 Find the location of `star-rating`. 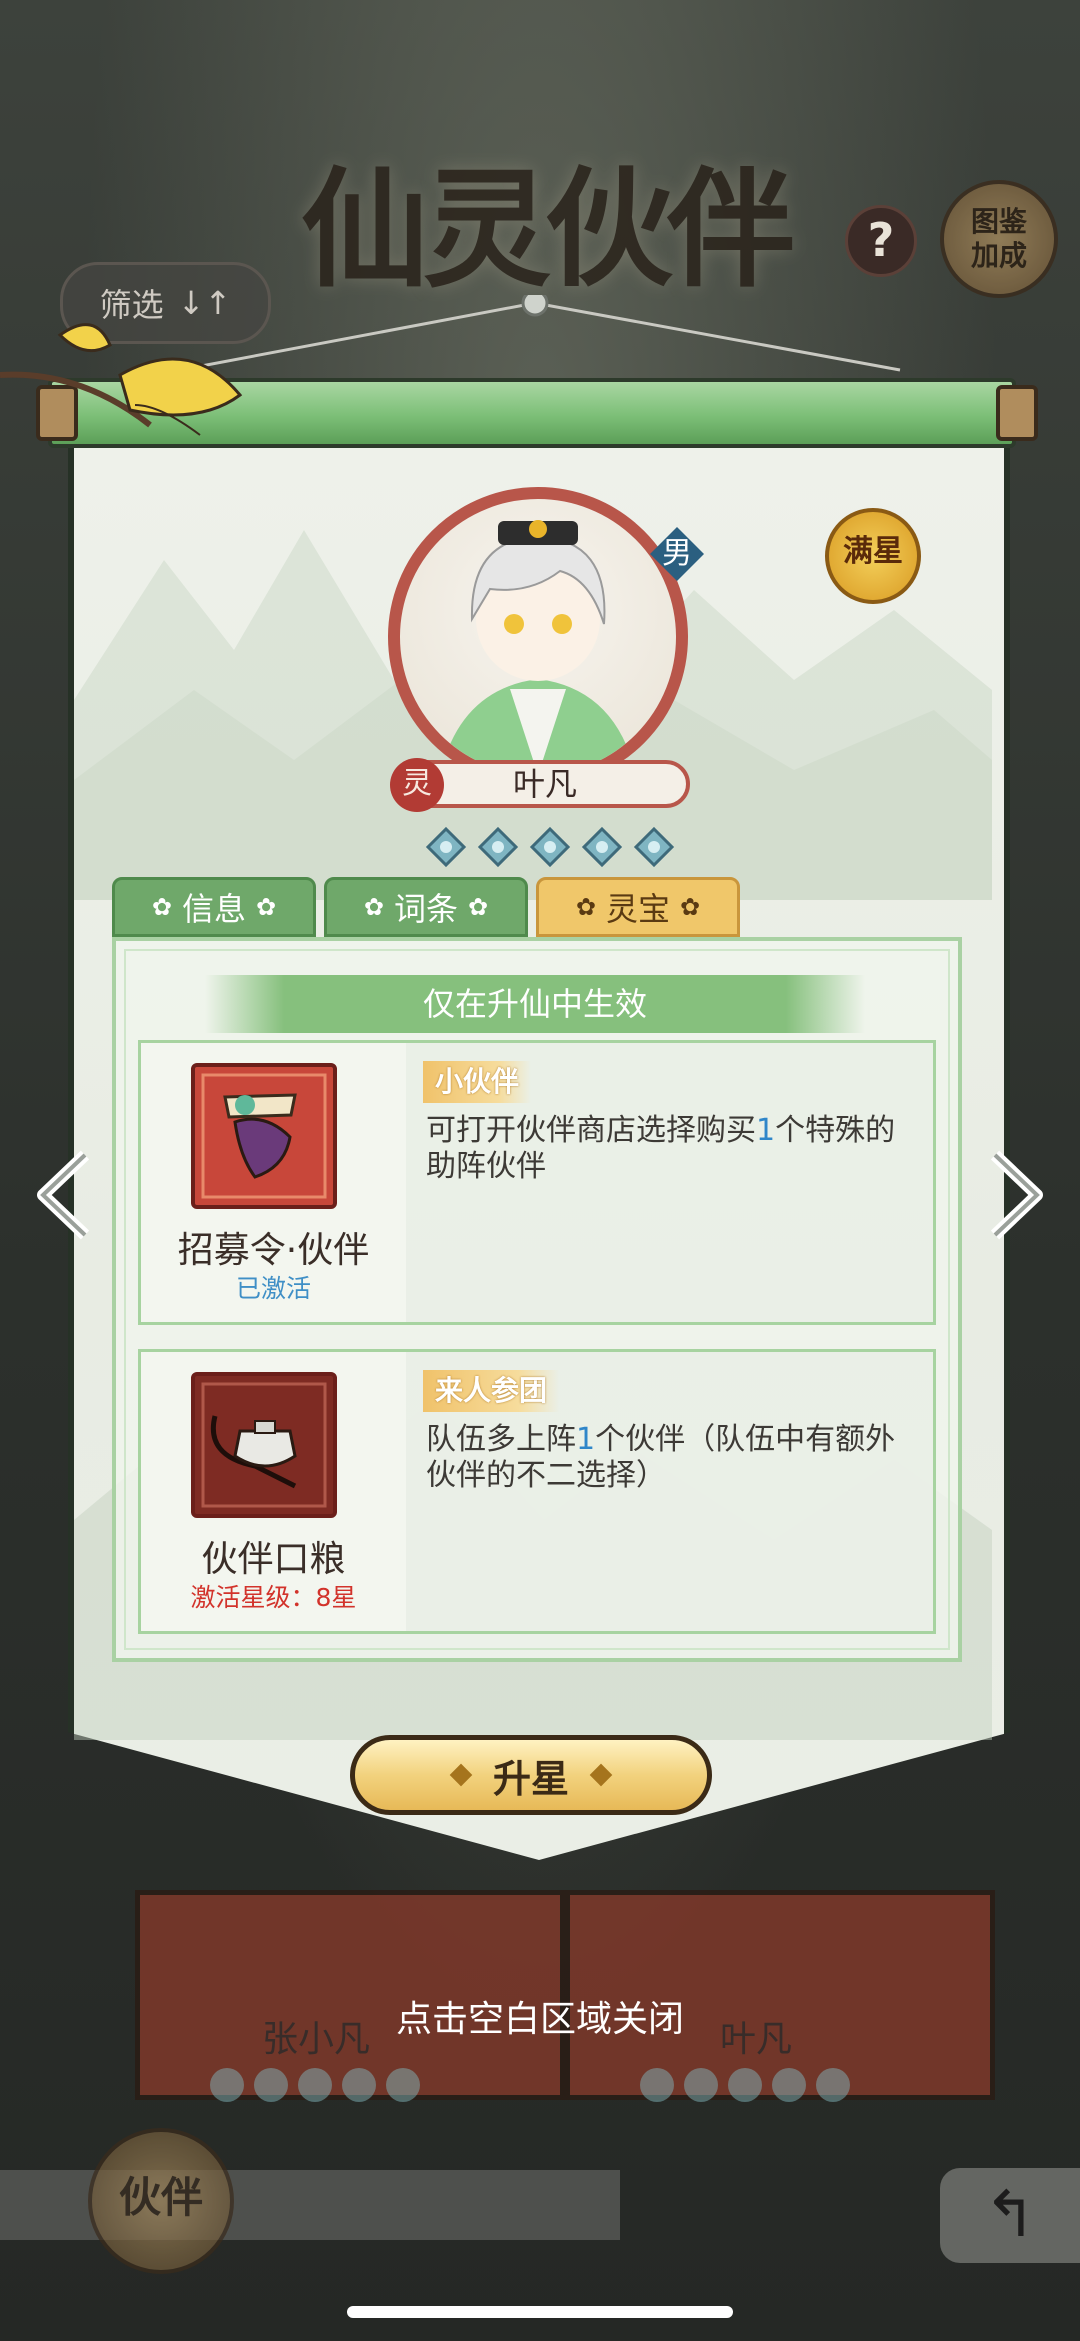

star-rating is located at coordinates (550, 847).